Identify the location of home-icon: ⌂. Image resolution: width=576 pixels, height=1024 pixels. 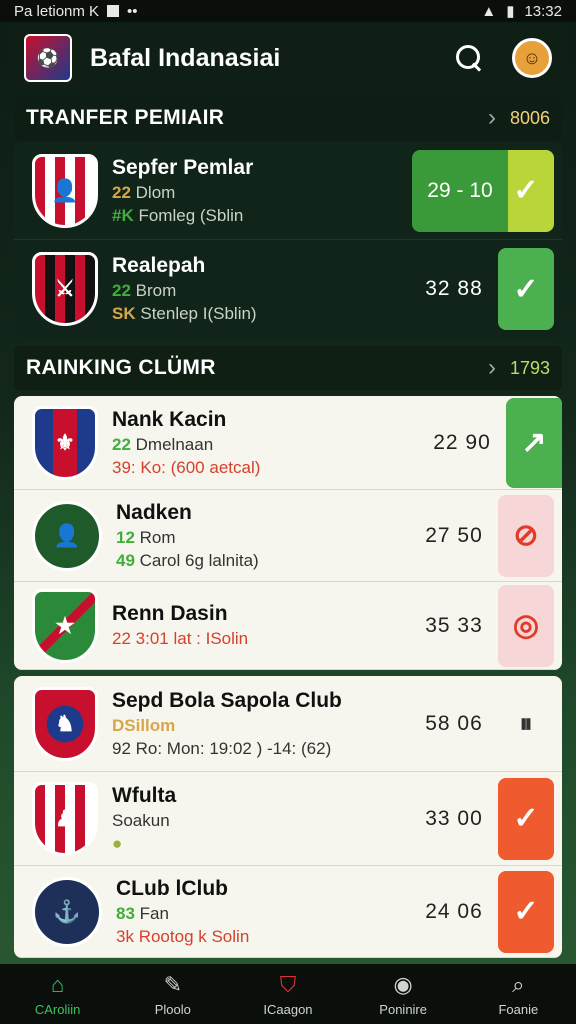
(57, 984).